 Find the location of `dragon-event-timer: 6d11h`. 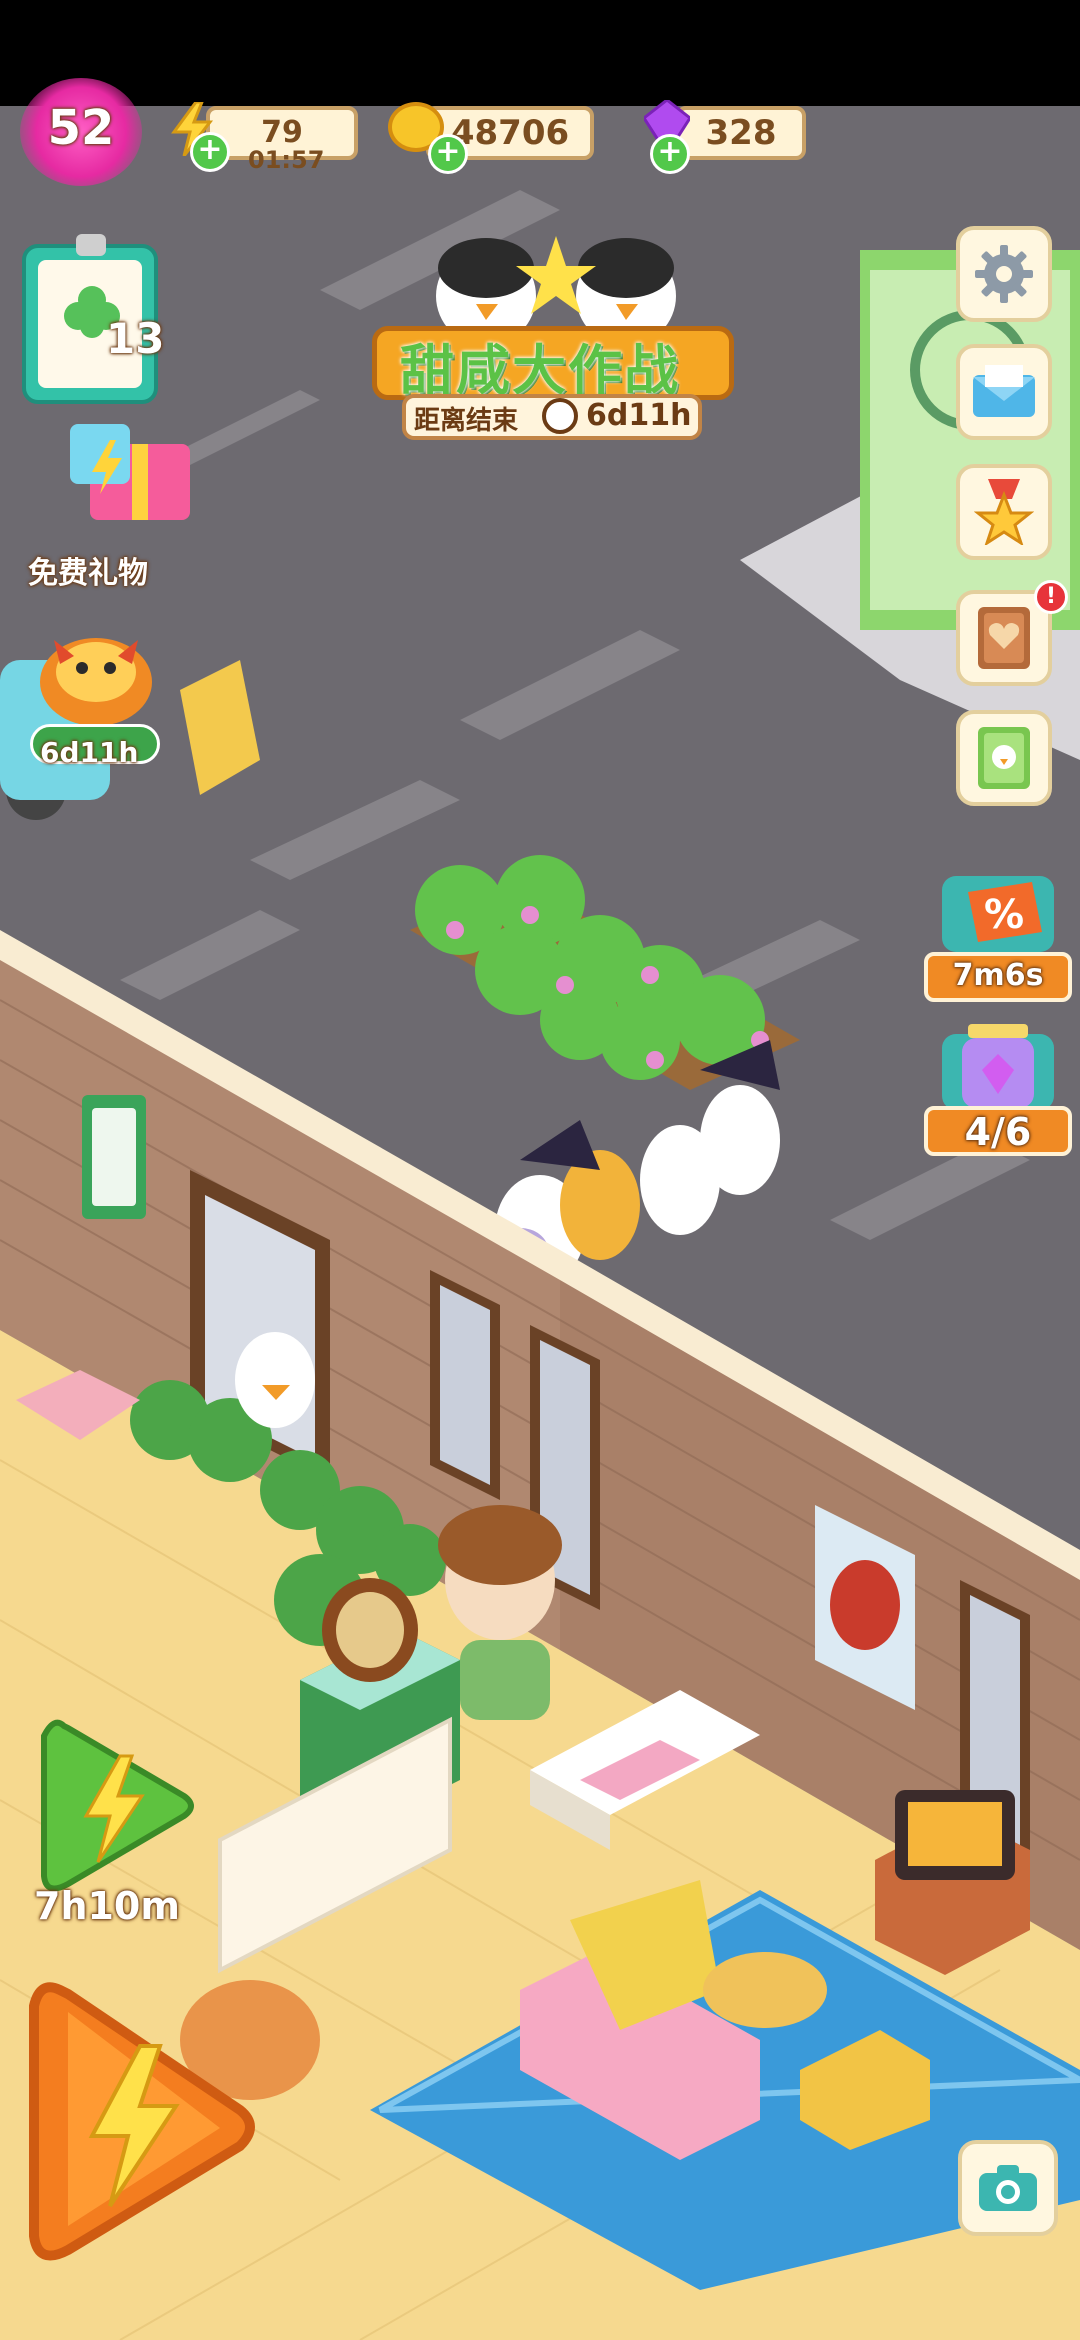

dragon-event-timer: 6d11h is located at coordinates (89, 752).